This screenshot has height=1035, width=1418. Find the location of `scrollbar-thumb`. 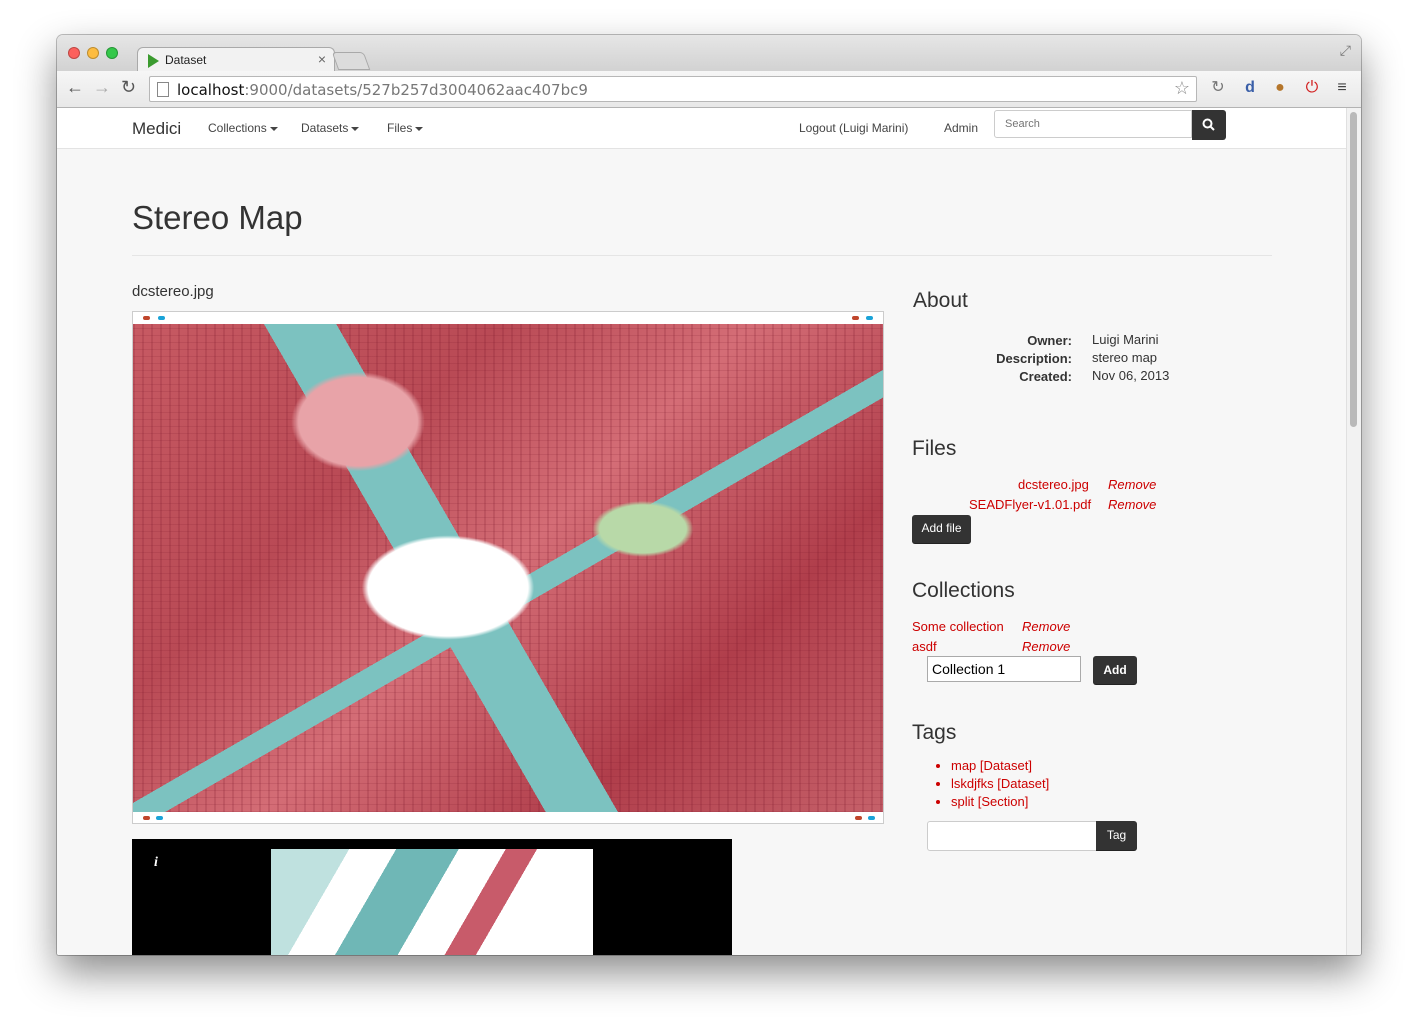

scrollbar-thumb is located at coordinates (1353, 269).